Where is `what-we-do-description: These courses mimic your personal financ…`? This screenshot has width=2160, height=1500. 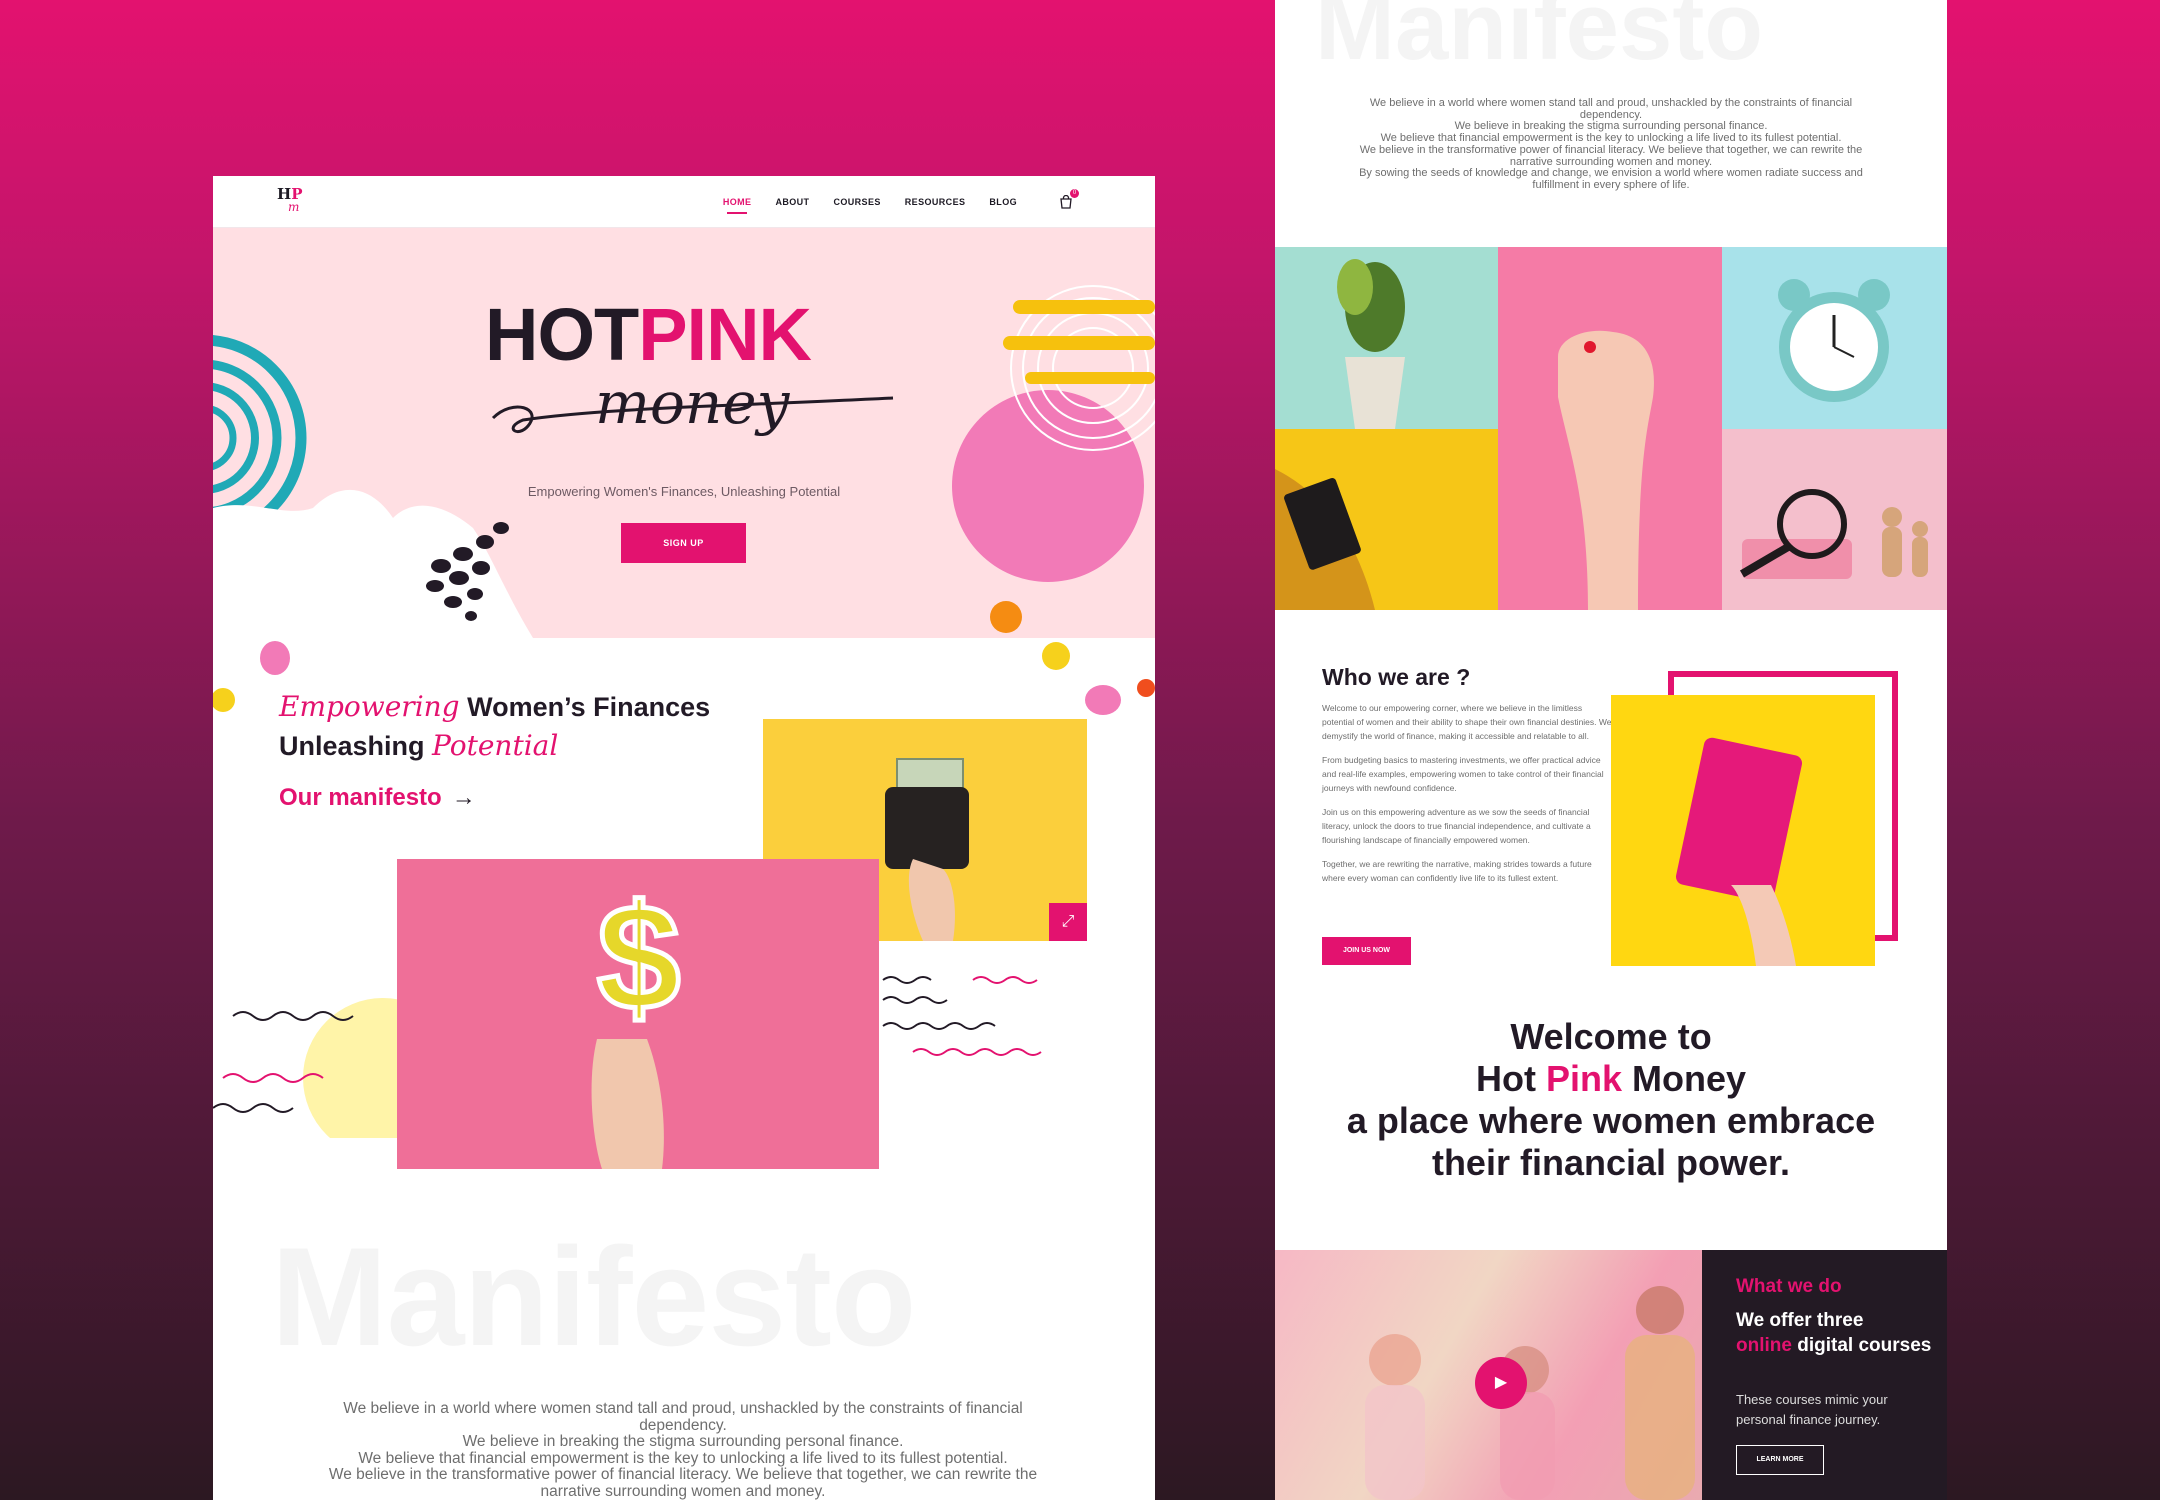 what-we-do-description: These courses mimic your personal financ… is located at coordinates (1812, 1409).